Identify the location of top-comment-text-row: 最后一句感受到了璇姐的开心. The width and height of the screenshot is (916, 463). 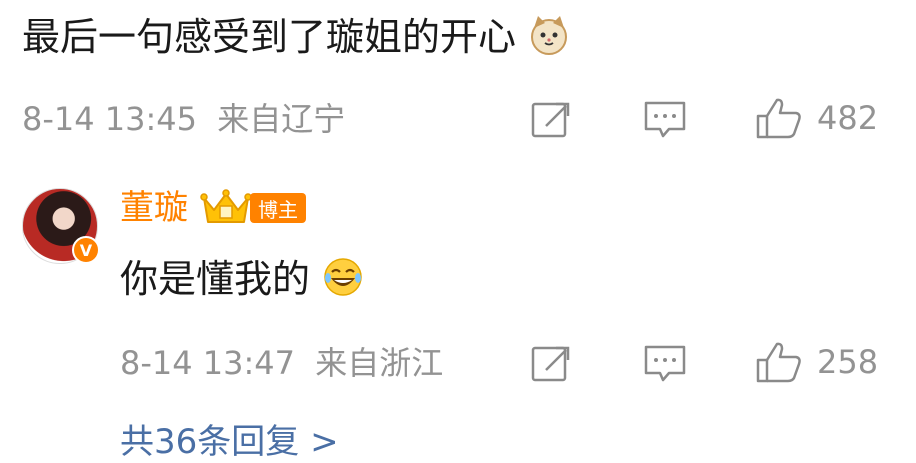
(296, 39).